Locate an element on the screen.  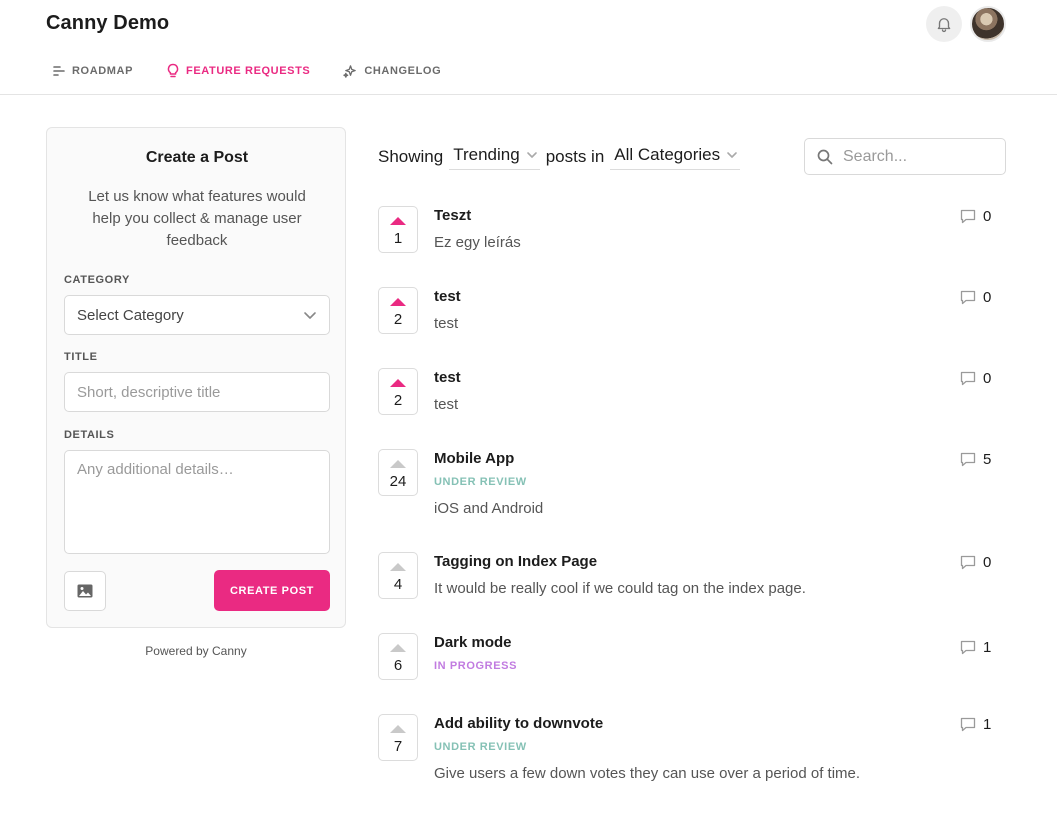
upvote-button: 6 is located at coordinates (398, 656).